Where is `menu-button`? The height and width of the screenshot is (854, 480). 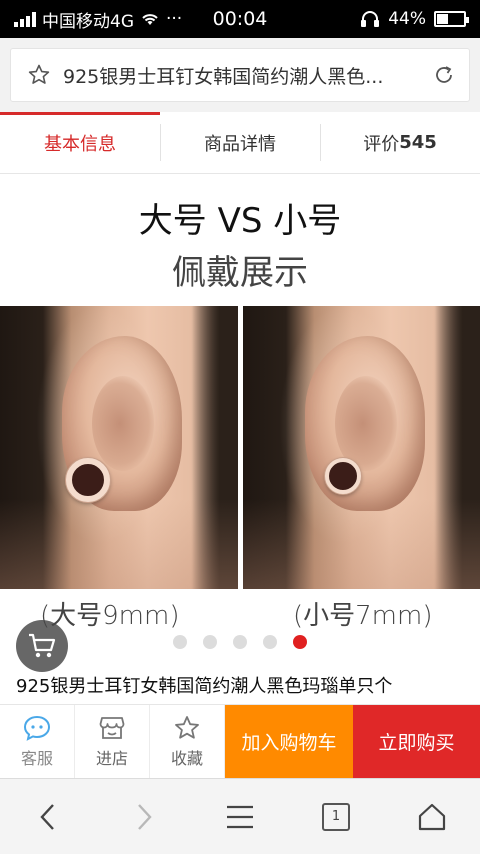
menu-button is located at coordinates (240, 817).